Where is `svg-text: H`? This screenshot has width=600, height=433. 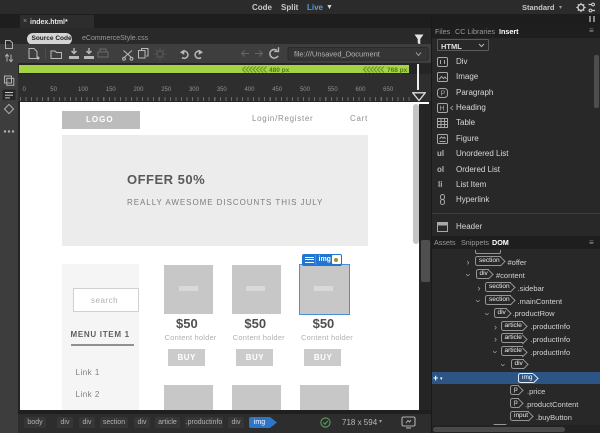
svg-text: H is located at coordinates (442, 109).